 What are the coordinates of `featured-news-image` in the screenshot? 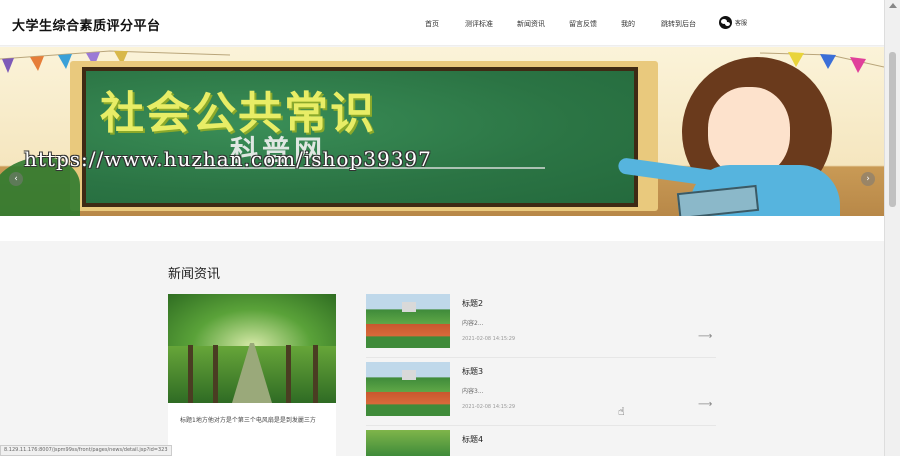 It's located at (252, 348).